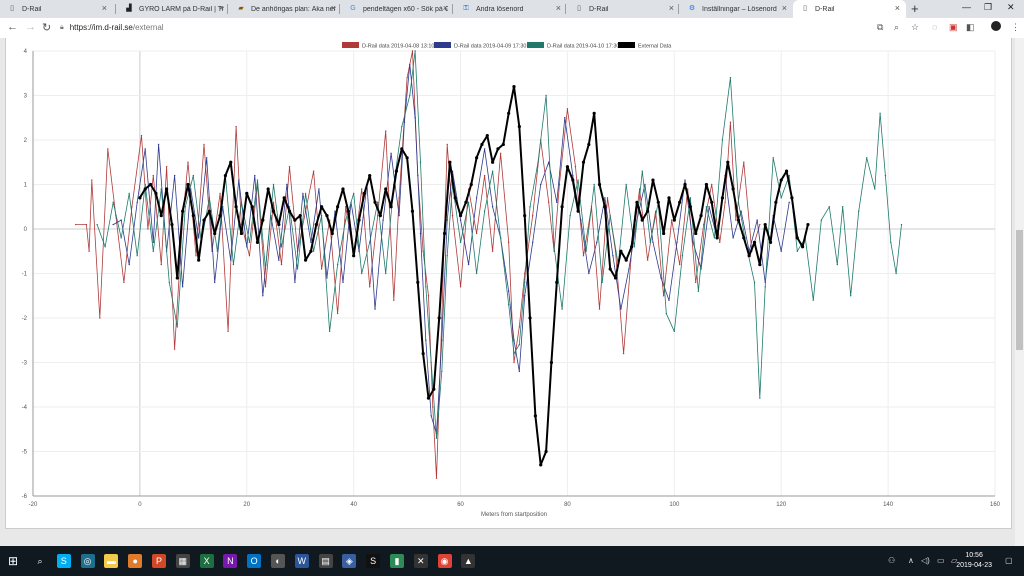  I want to click on app-icon: ✕, so click(420, 561).